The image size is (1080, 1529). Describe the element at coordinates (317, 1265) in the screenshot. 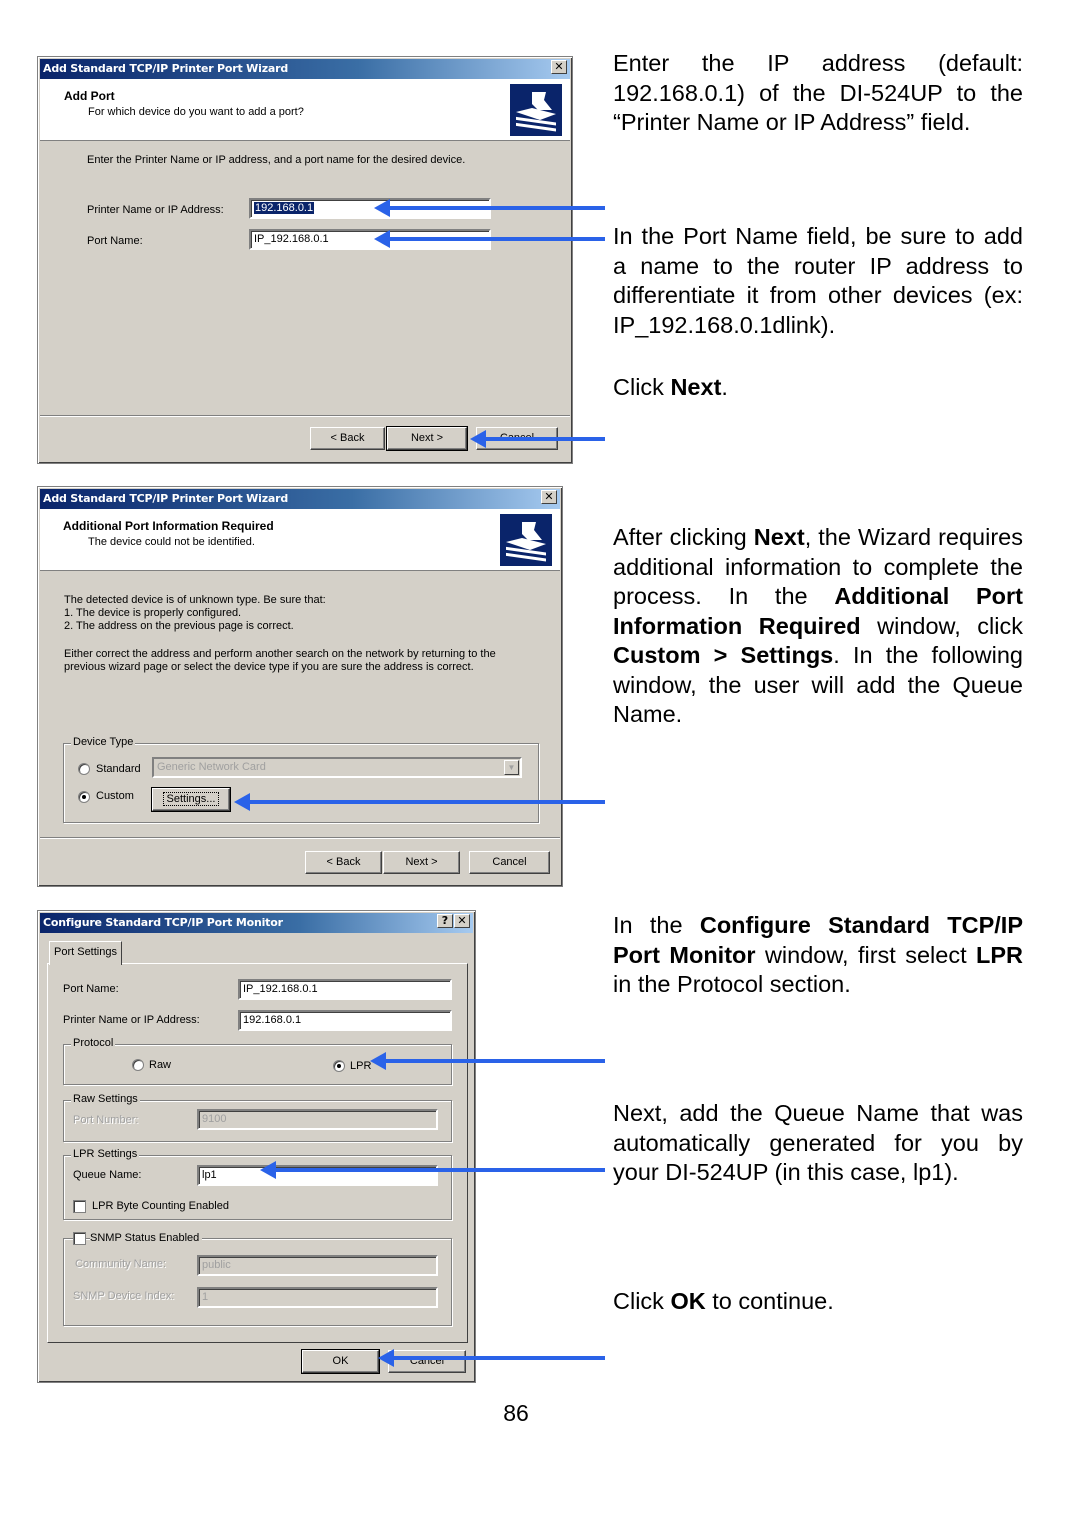

I see `community-name-input: public` at that location.